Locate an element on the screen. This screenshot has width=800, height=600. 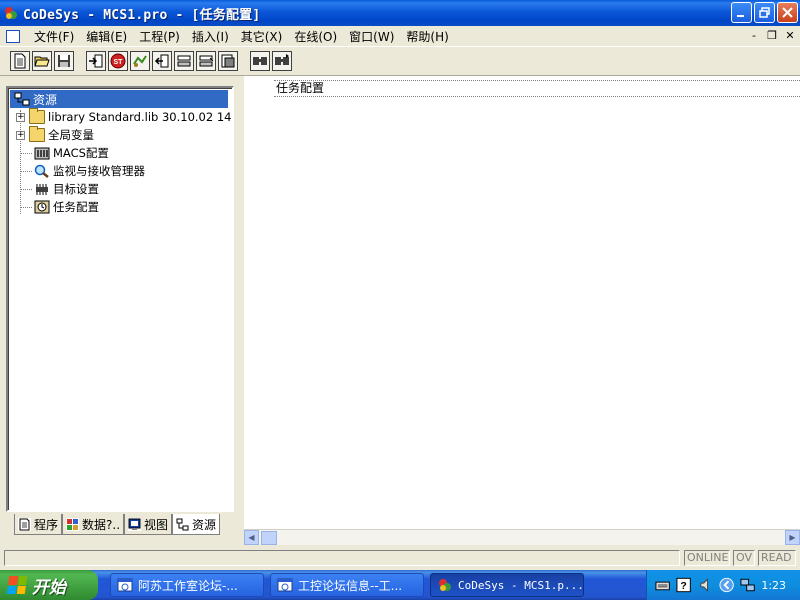
data-types-icon is located at coordinates (73, 524).